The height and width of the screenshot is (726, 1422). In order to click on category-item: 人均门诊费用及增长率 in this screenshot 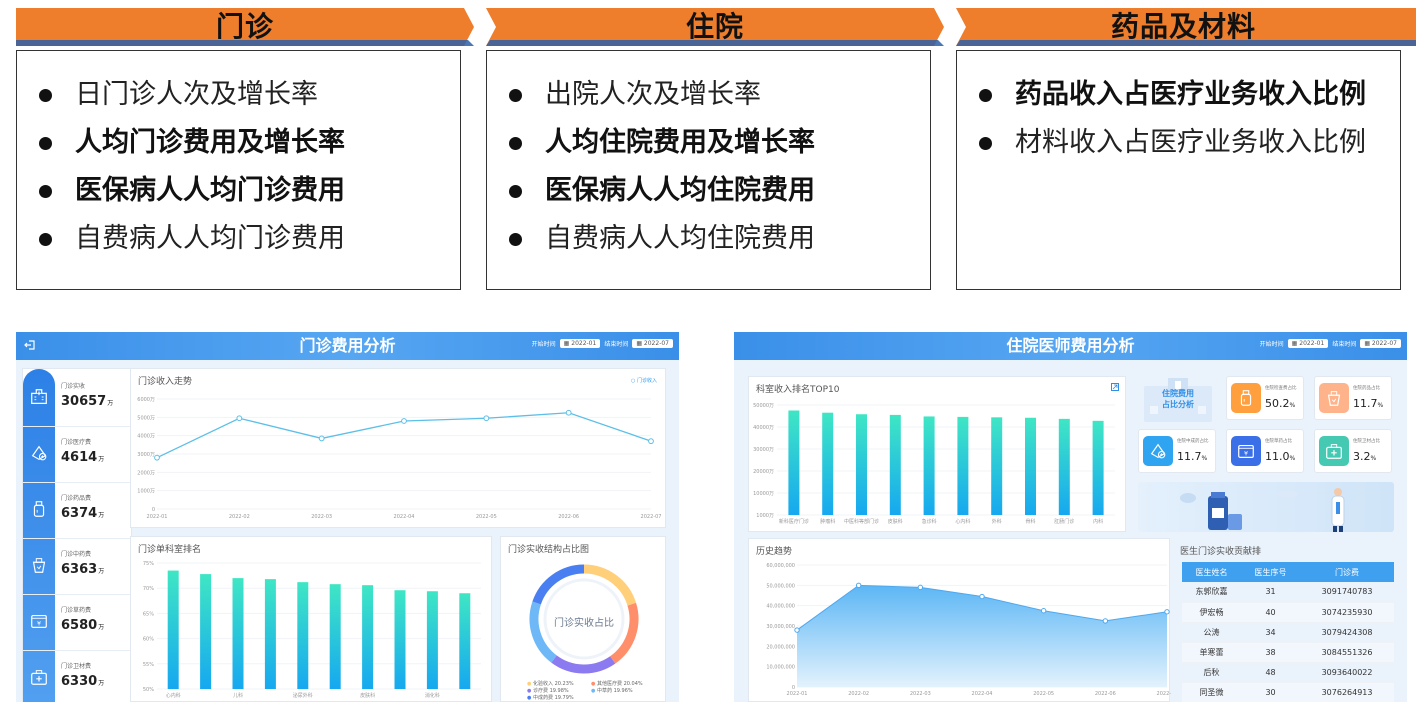, I will do `click(249, 143)`.